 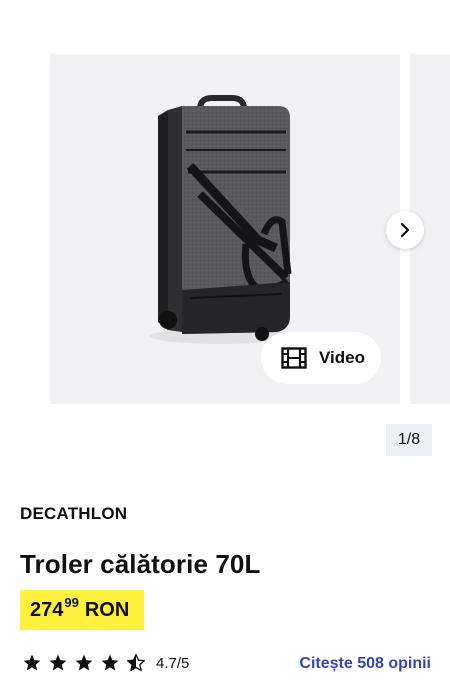 What do you see at coordinates (365, 664) in the screenshot?
I see `read-reviews-link: Citește 508 opinii` at bounding box center [365, 664].